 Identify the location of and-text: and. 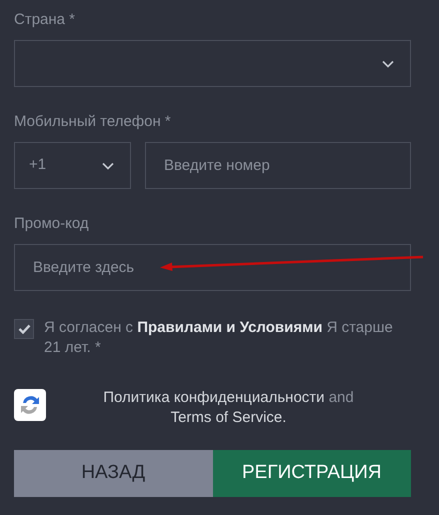
(341, 397).